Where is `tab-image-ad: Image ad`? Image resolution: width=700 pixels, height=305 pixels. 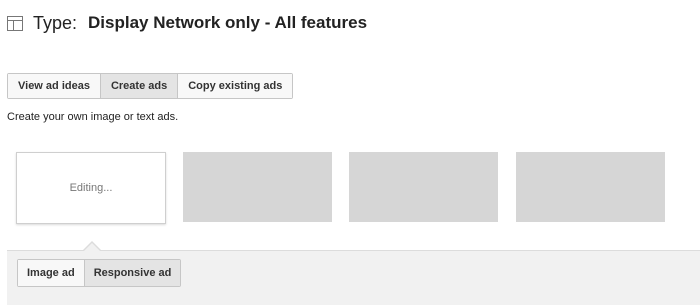 tab-image-ad: Image ad is located at coordinates (51, 273).